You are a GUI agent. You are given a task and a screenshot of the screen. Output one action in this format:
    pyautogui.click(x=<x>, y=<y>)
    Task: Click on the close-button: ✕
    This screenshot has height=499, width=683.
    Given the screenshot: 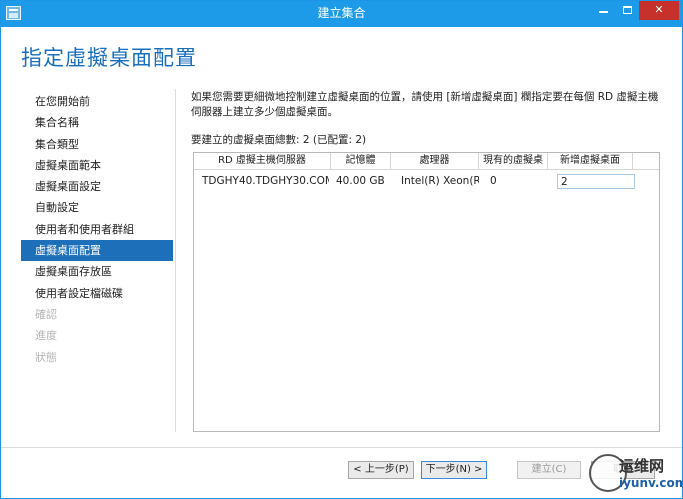 What is the action you would take?
    pyautogui.click(x=659, y=10)
    